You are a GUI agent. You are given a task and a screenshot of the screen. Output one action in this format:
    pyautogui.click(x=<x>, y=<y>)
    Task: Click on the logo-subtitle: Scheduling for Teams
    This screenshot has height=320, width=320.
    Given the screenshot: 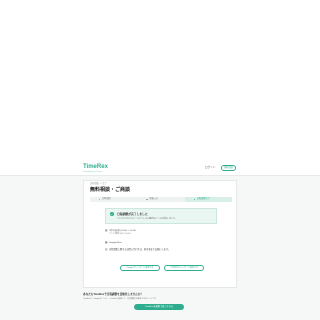 What is the action you would take?
    pyautogui.click(x=93, y=171)
    